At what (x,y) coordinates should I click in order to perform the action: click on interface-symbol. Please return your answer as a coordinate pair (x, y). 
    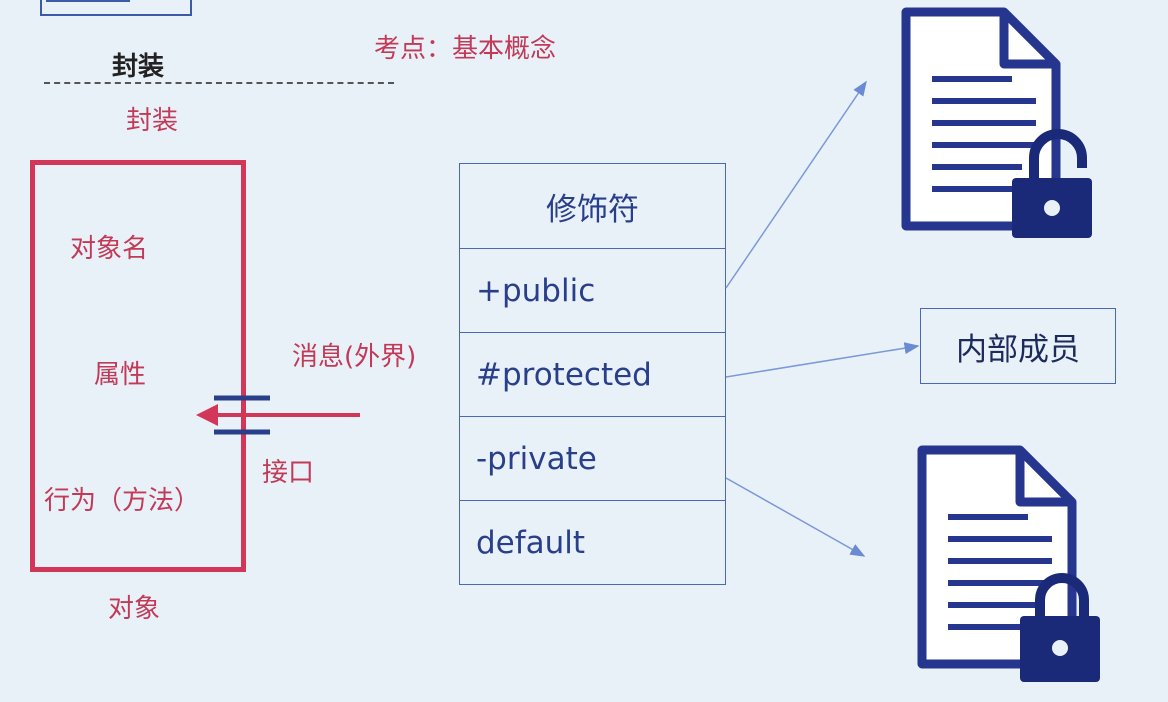
    Looking at the image, I should click on (278, 415).